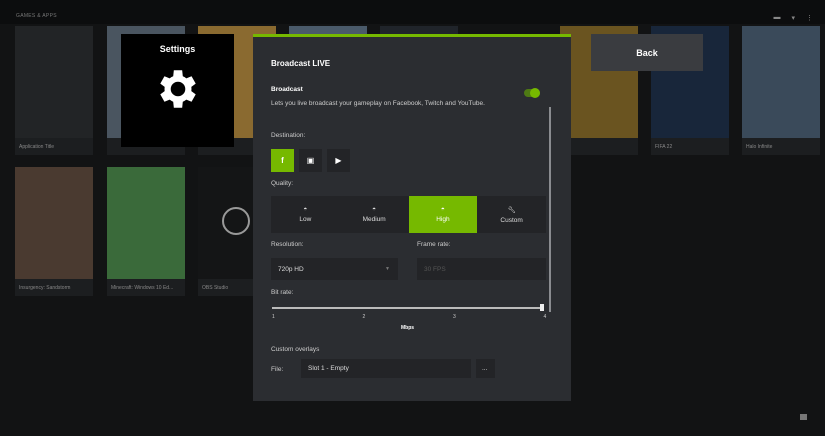 The image size is (825, 436). What do you see at coordinates (236, 221) in the screenshot?
I see `obs-icon` at bounding box center [236, 221].